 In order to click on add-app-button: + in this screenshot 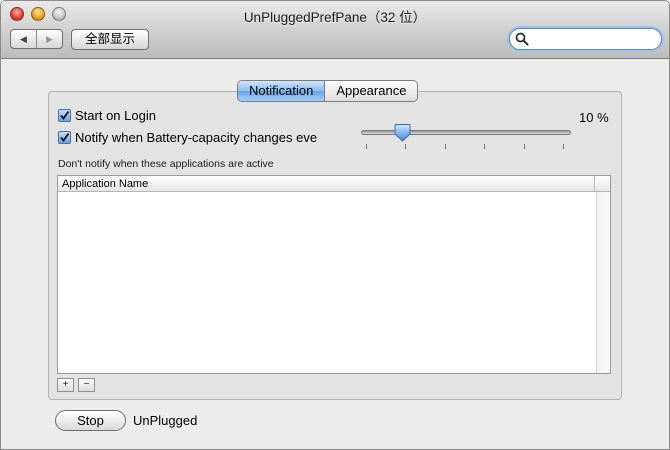, I will do `click(65, 385)`.